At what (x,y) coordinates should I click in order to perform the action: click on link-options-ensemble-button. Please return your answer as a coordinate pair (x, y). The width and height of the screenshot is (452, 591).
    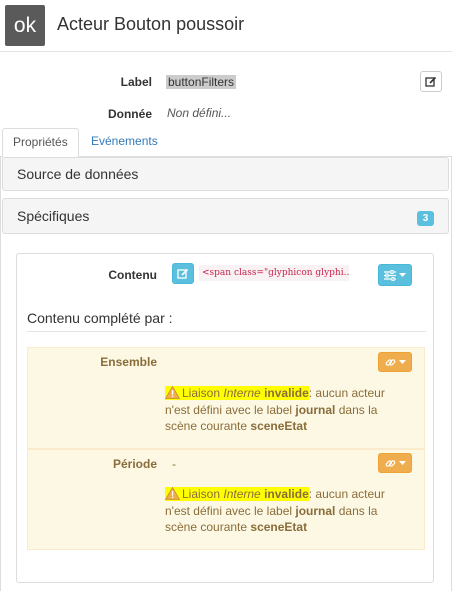
    Looking at the image, I should click on (395, 362).